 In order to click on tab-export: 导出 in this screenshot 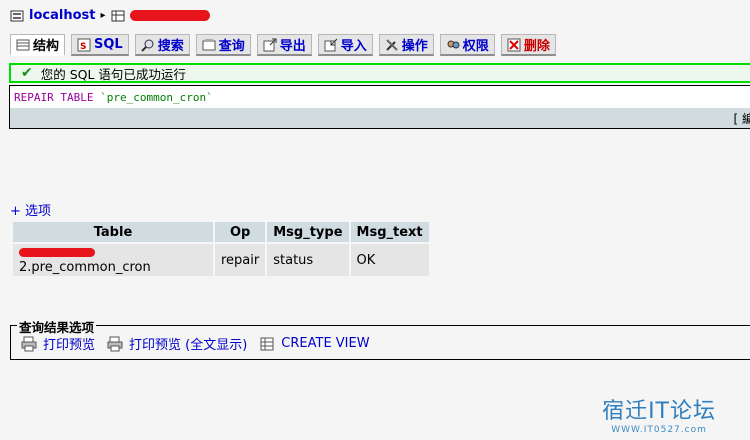, I will do `click(284, 45)`.